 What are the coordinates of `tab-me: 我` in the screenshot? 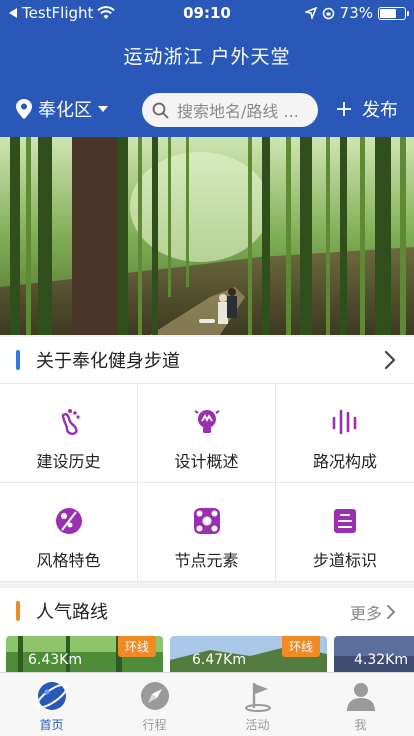 It's located at (360, 706).